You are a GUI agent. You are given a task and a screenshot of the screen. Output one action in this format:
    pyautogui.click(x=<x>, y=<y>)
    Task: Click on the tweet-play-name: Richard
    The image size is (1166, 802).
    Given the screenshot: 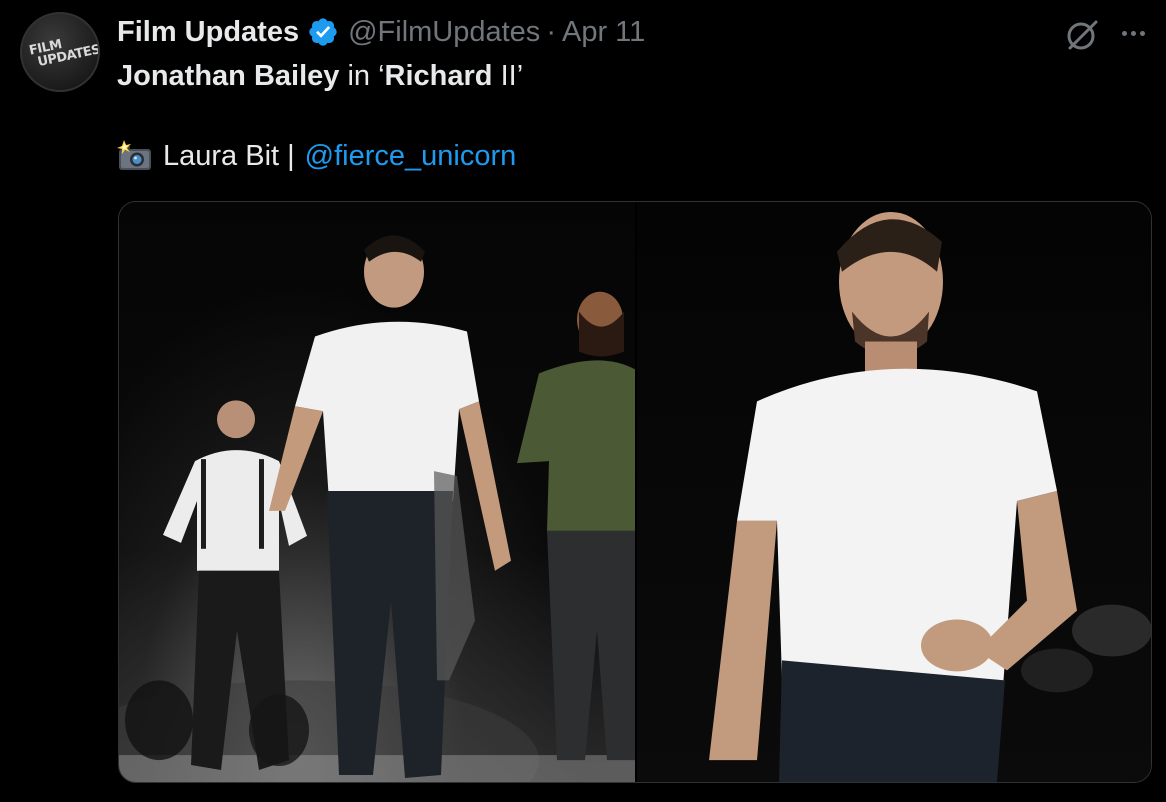 What is the action you would take?
    pyautogui.click(x=438, y=76)
    